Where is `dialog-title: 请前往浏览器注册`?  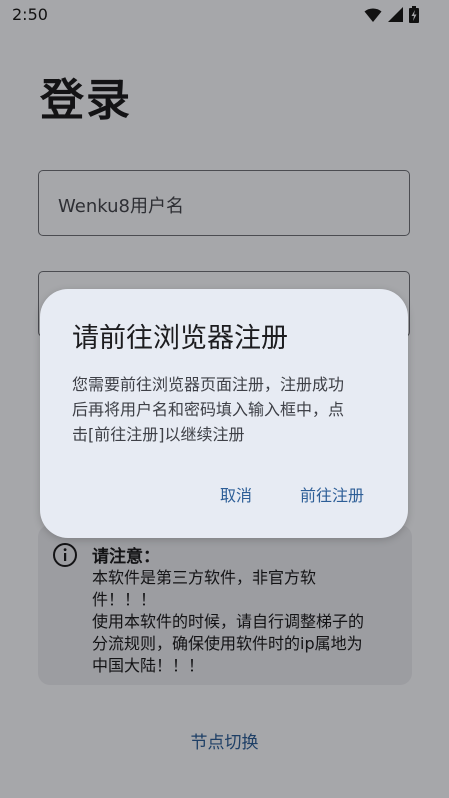
dialog-title: 请前往浏览器注册 is located at coordinates (180, 338).